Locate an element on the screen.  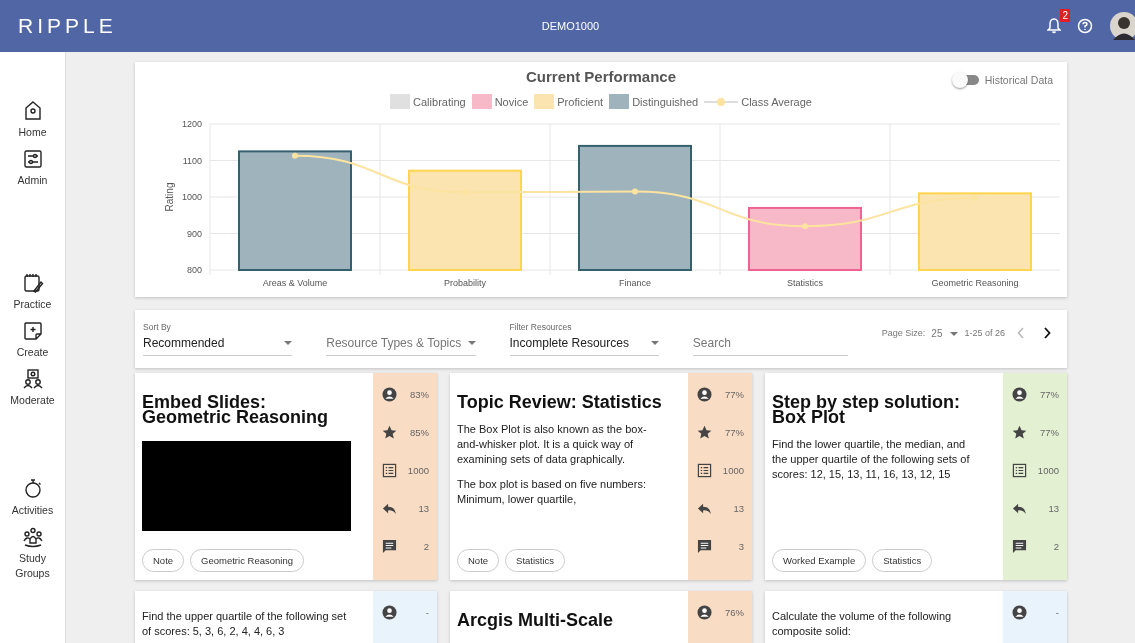
resource-card is located at coordinates (601, 476).